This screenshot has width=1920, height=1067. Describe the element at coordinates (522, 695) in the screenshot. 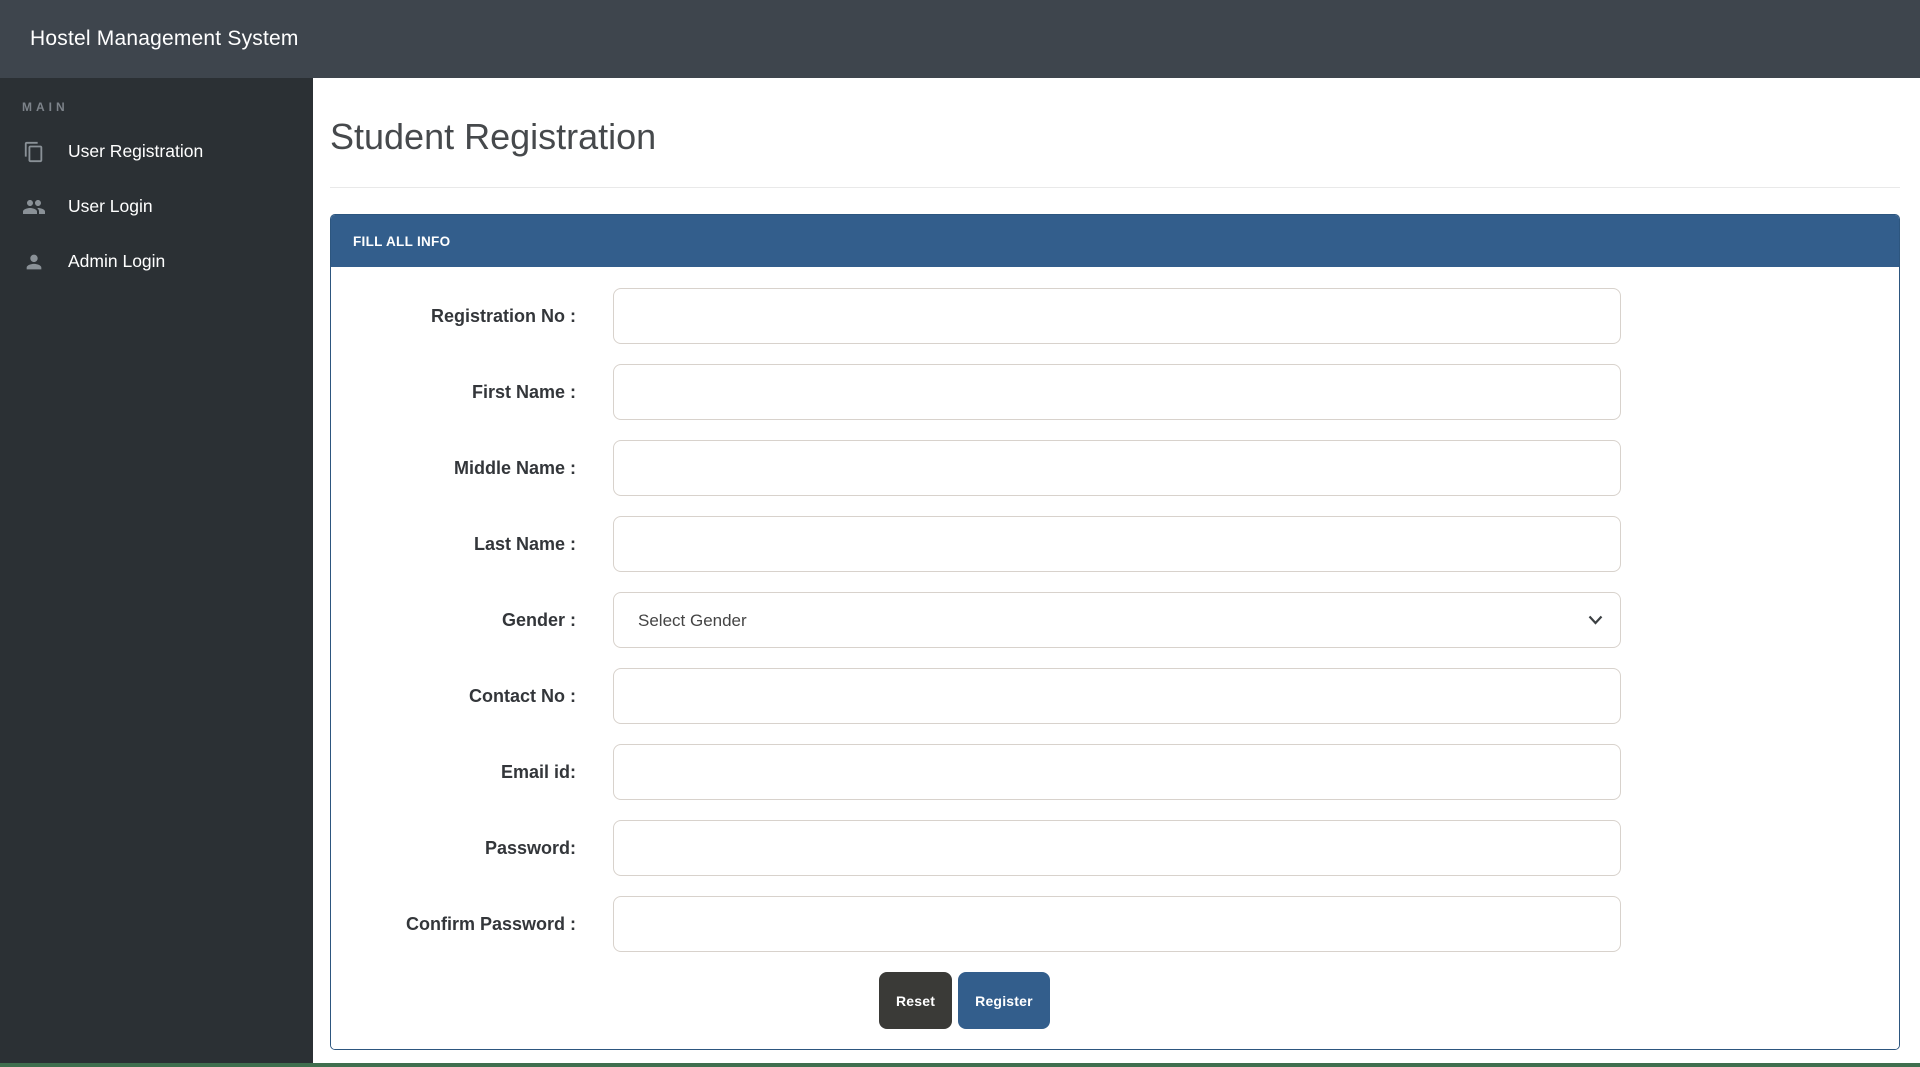

I see `contact-no-label: Contact No :` at that location.